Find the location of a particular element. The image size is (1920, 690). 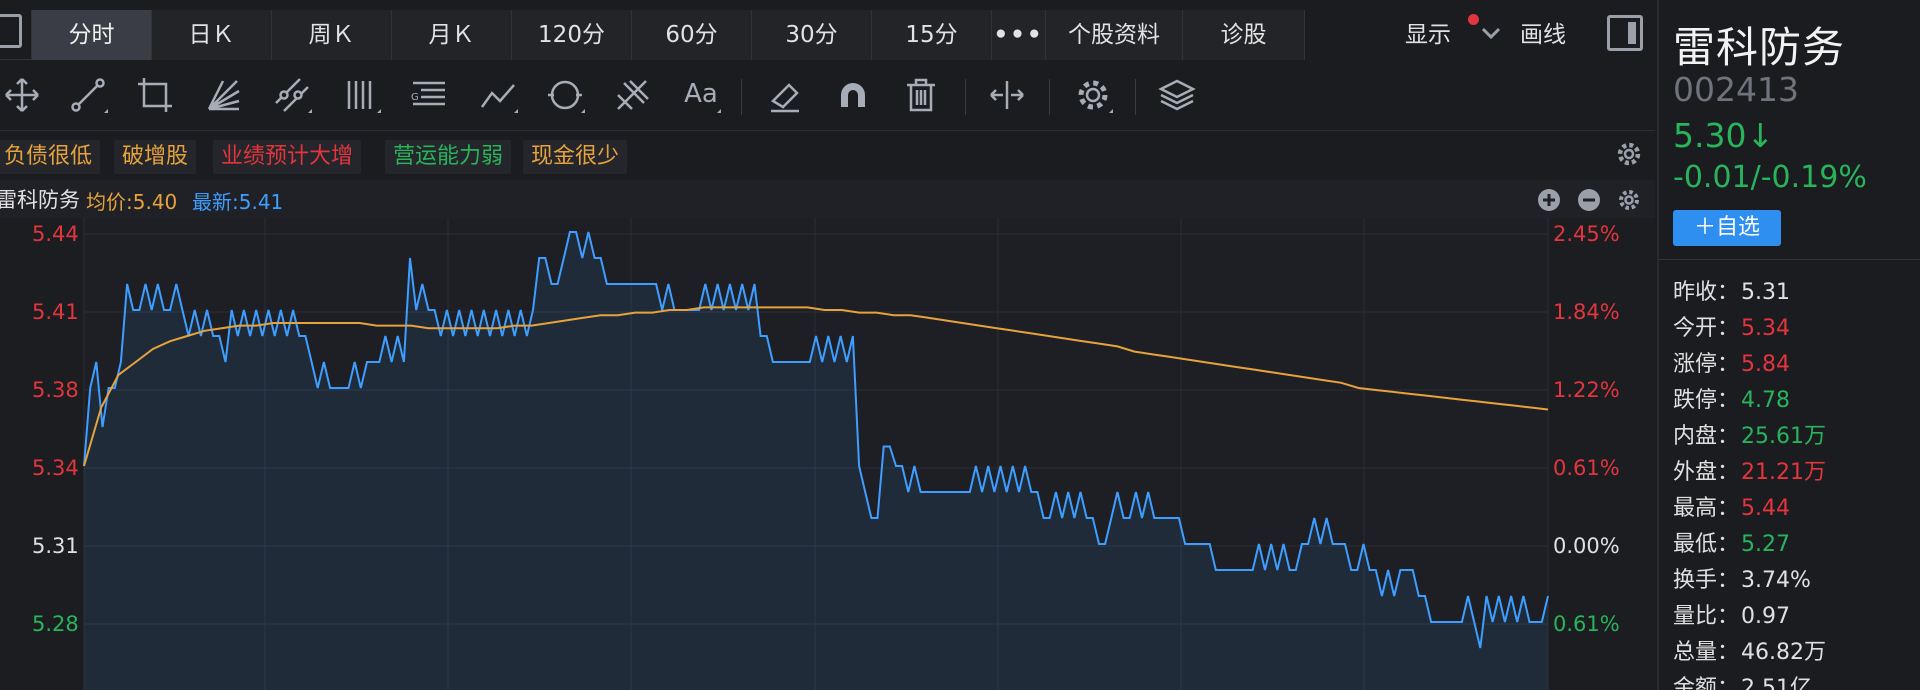

zoom-out-icon is located at coordinates (1589, 200).